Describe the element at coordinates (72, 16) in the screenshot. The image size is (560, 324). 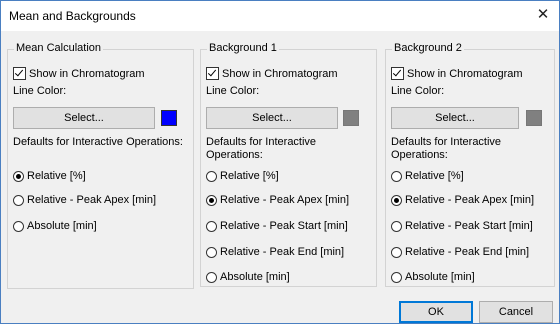
I see `dialog-title: Mean and Backgrounds` at that location.